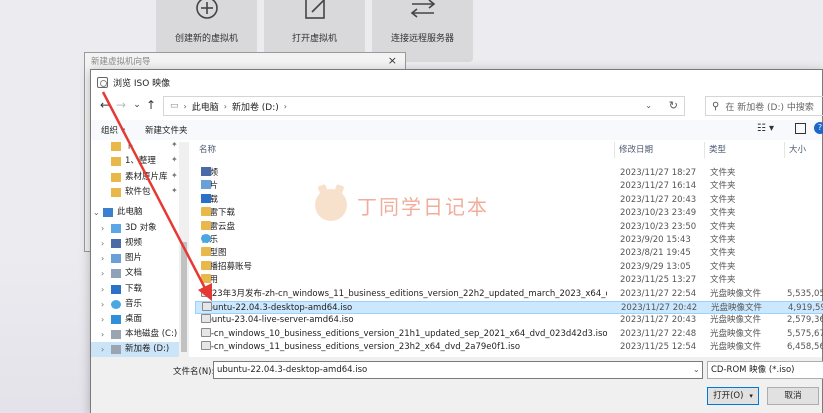 The image size is (823, 413). Describe the element at coordinates (121, 273) in the screenshot. I see `tree-documents: › 文档` at that location.